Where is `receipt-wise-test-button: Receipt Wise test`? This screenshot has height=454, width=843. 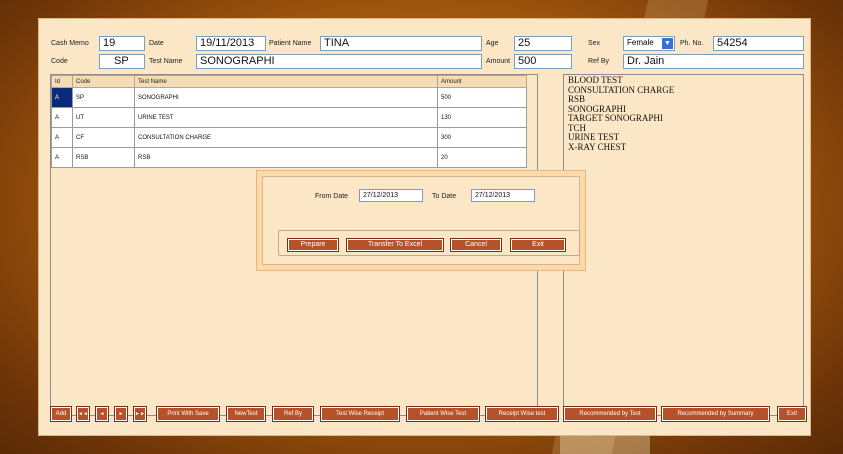 receipt-wise-test-button: Receipt Wise test is located at coordinates (522, 414).